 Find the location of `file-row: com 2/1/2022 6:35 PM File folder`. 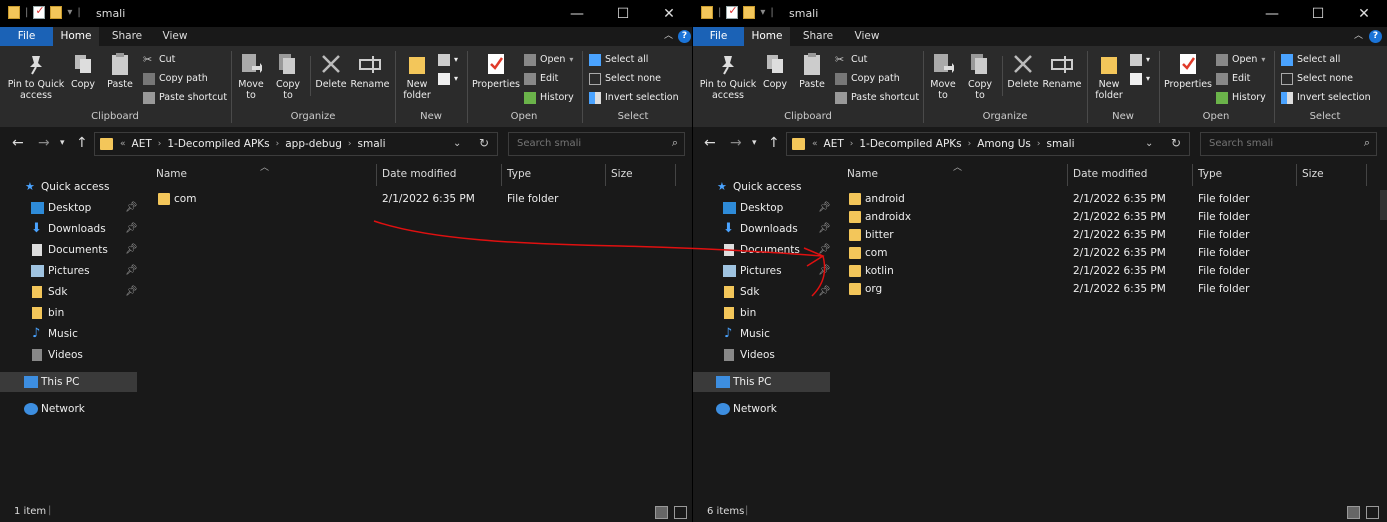

file-row: com 2/1/2022 6:35 PM File folder is located at coordinates (415, 199).